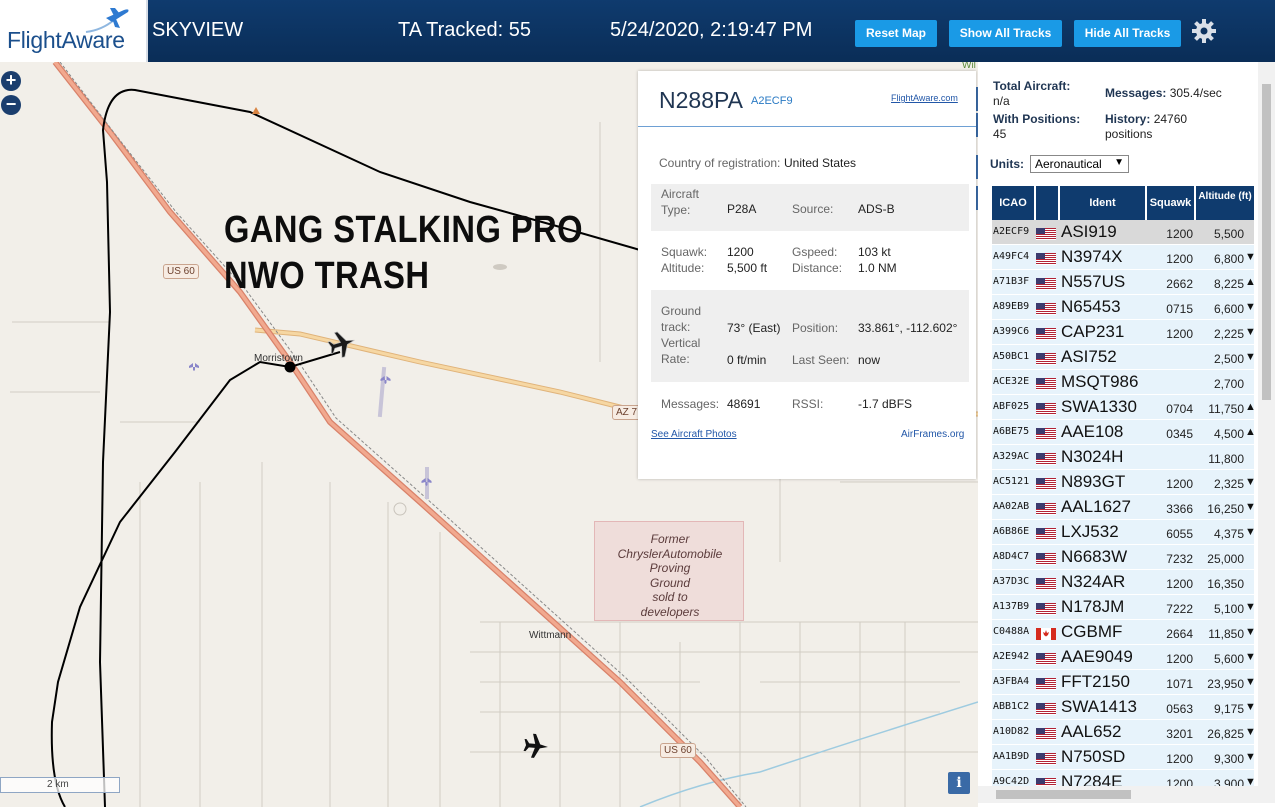 The image size is (1275, 807). What do you see at coordinates (1102, 203) in the screenshot?
I see `column-ident: Ident` at bounding box center [1102, 203].